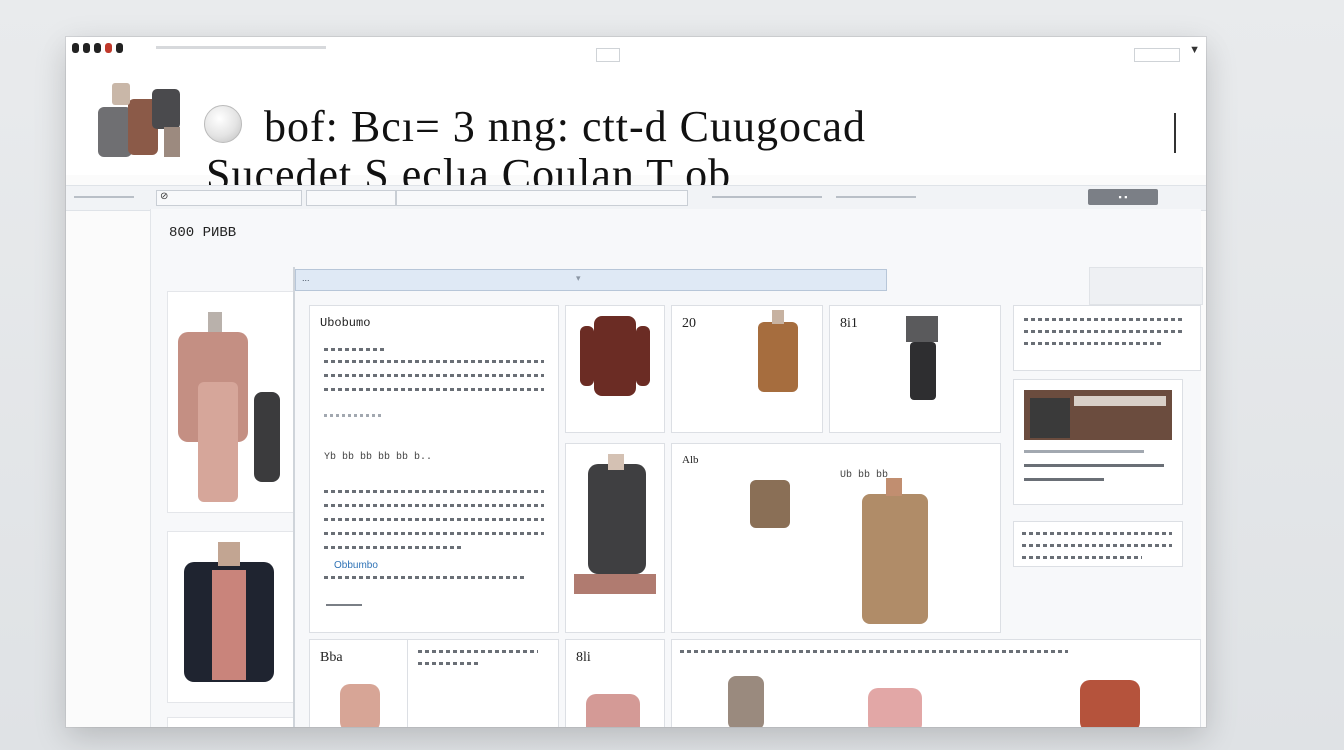  I want to click on nav-field-wide, so click(542, 198).